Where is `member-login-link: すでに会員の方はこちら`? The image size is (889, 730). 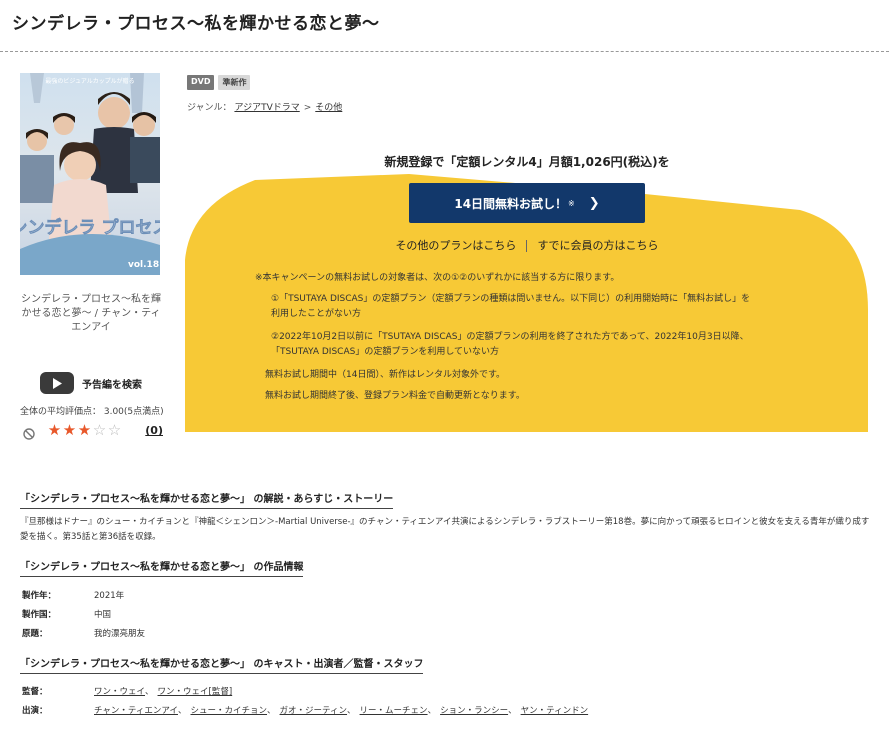
member-login-link: すでに会員の方はこちら is located at coordinates (597, 245).